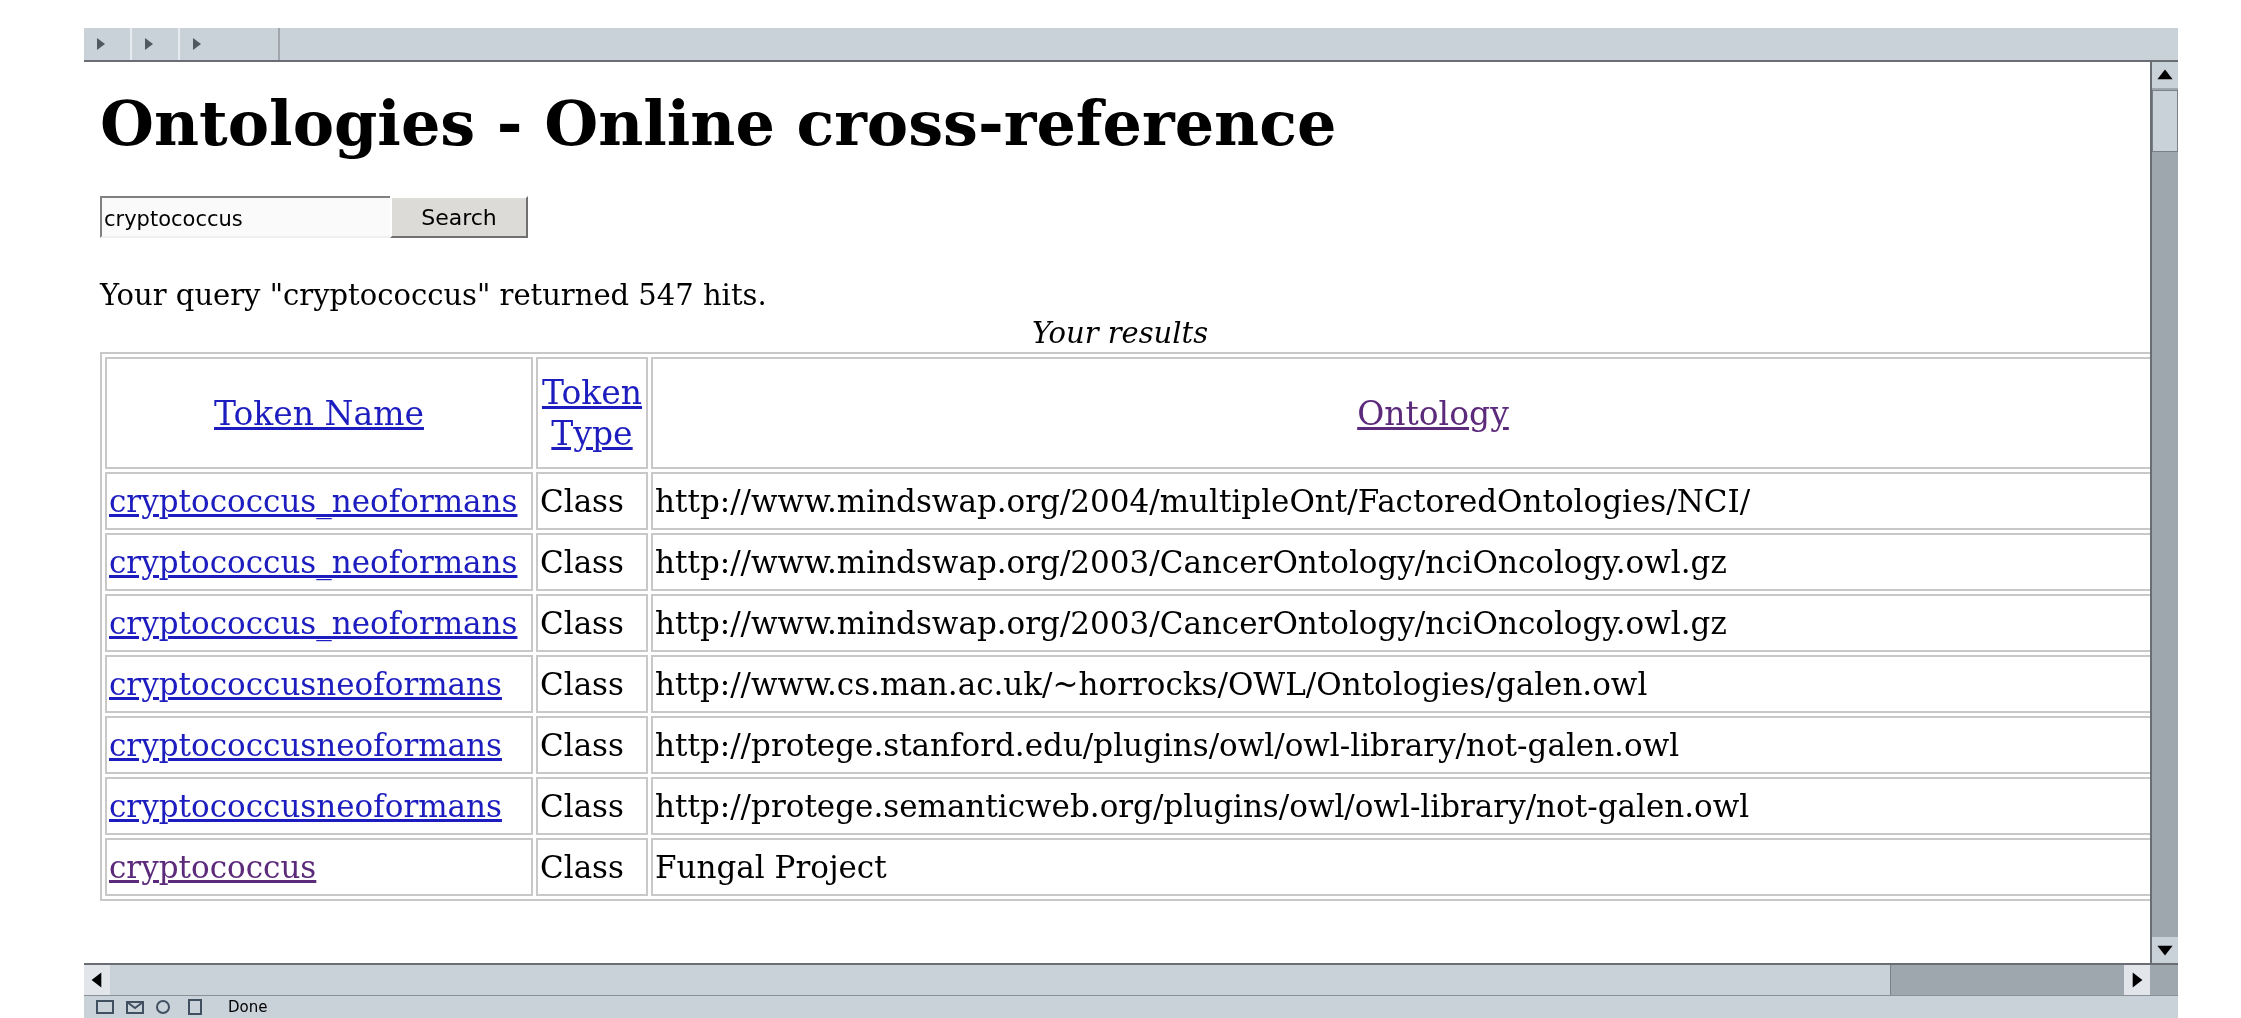  What do you see at coordinates (319, 413) in the screenshot?
I see `column-header-link: Token Name` at bounding box center [319, 413].